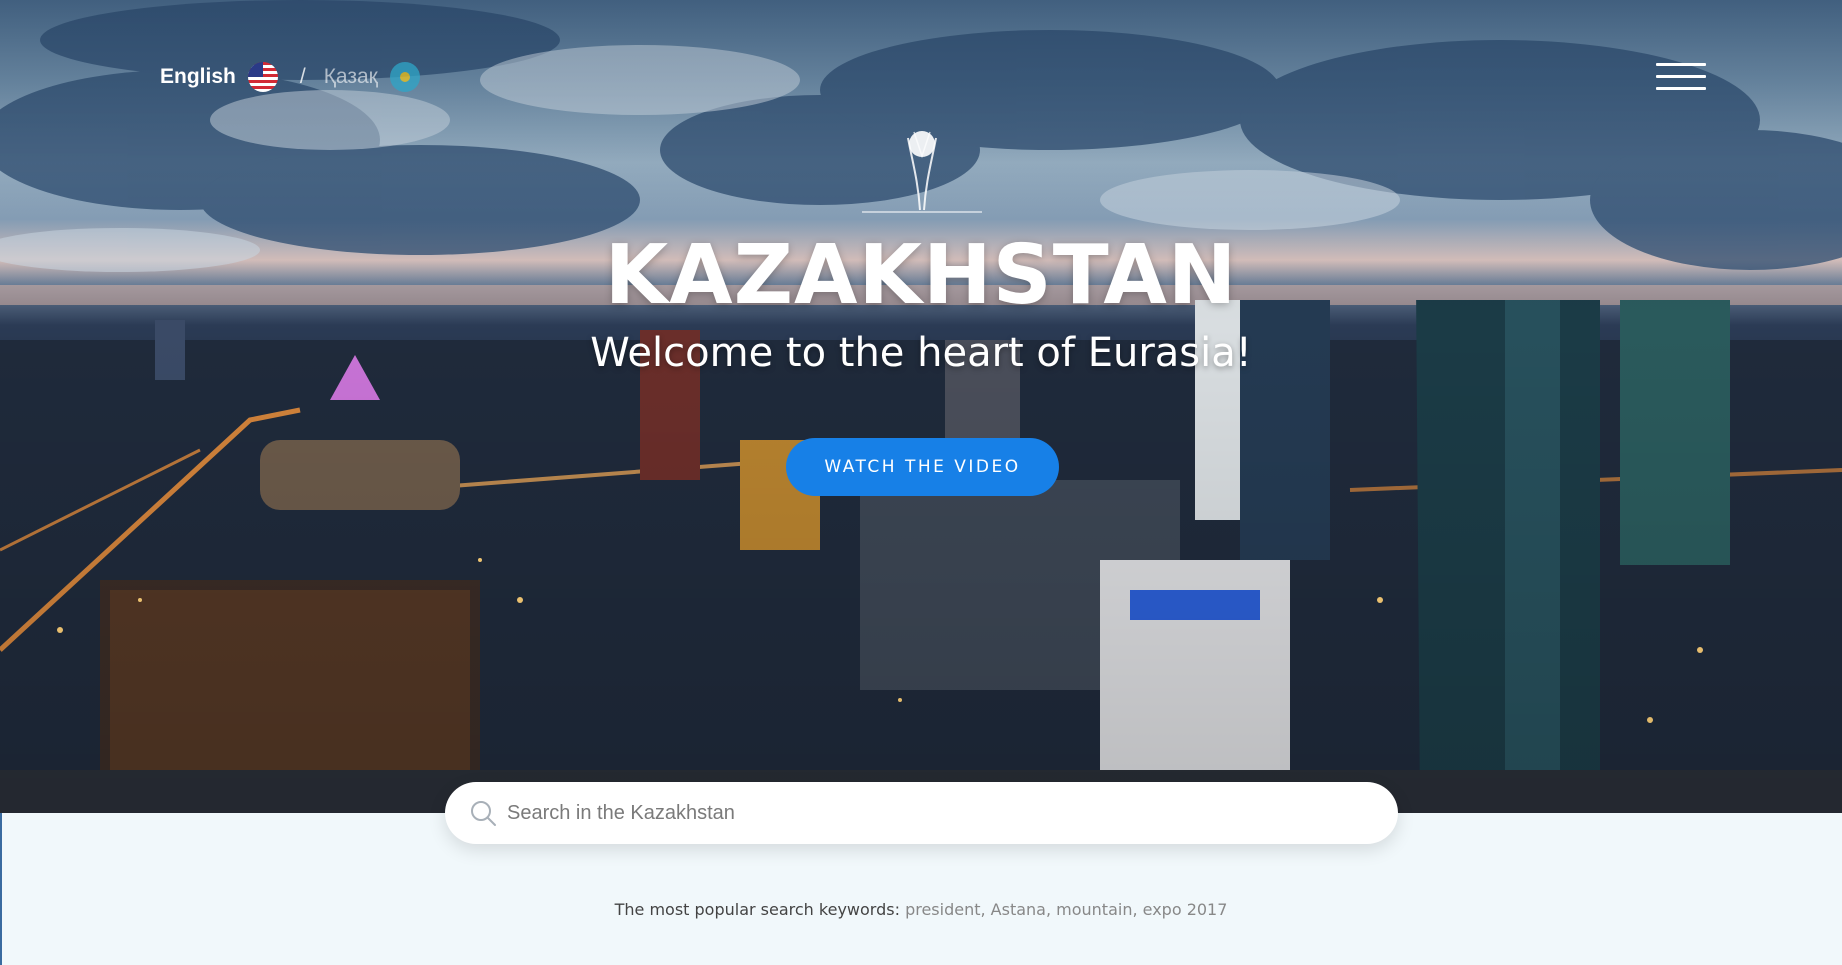 This screenshot has height=965, width=1842. I want to click on popular-keywords-list: president, Astana, mountain, expo 2017, so click(1066, 909).